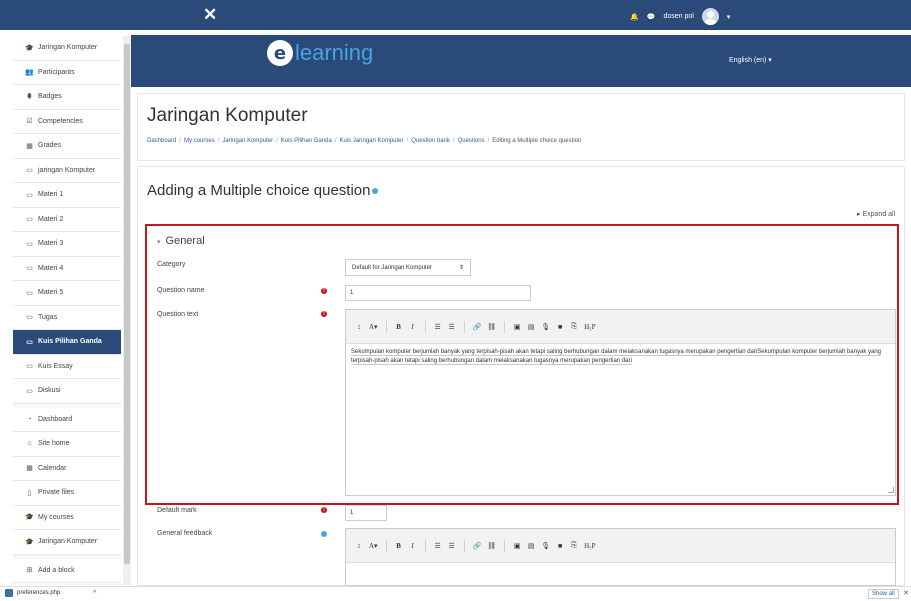 The image size is (911, 601). Describe the element at coordinates (247, 141) in the screenshot. I see `breadcrumb-item: Jaringan Komputer` at that location.